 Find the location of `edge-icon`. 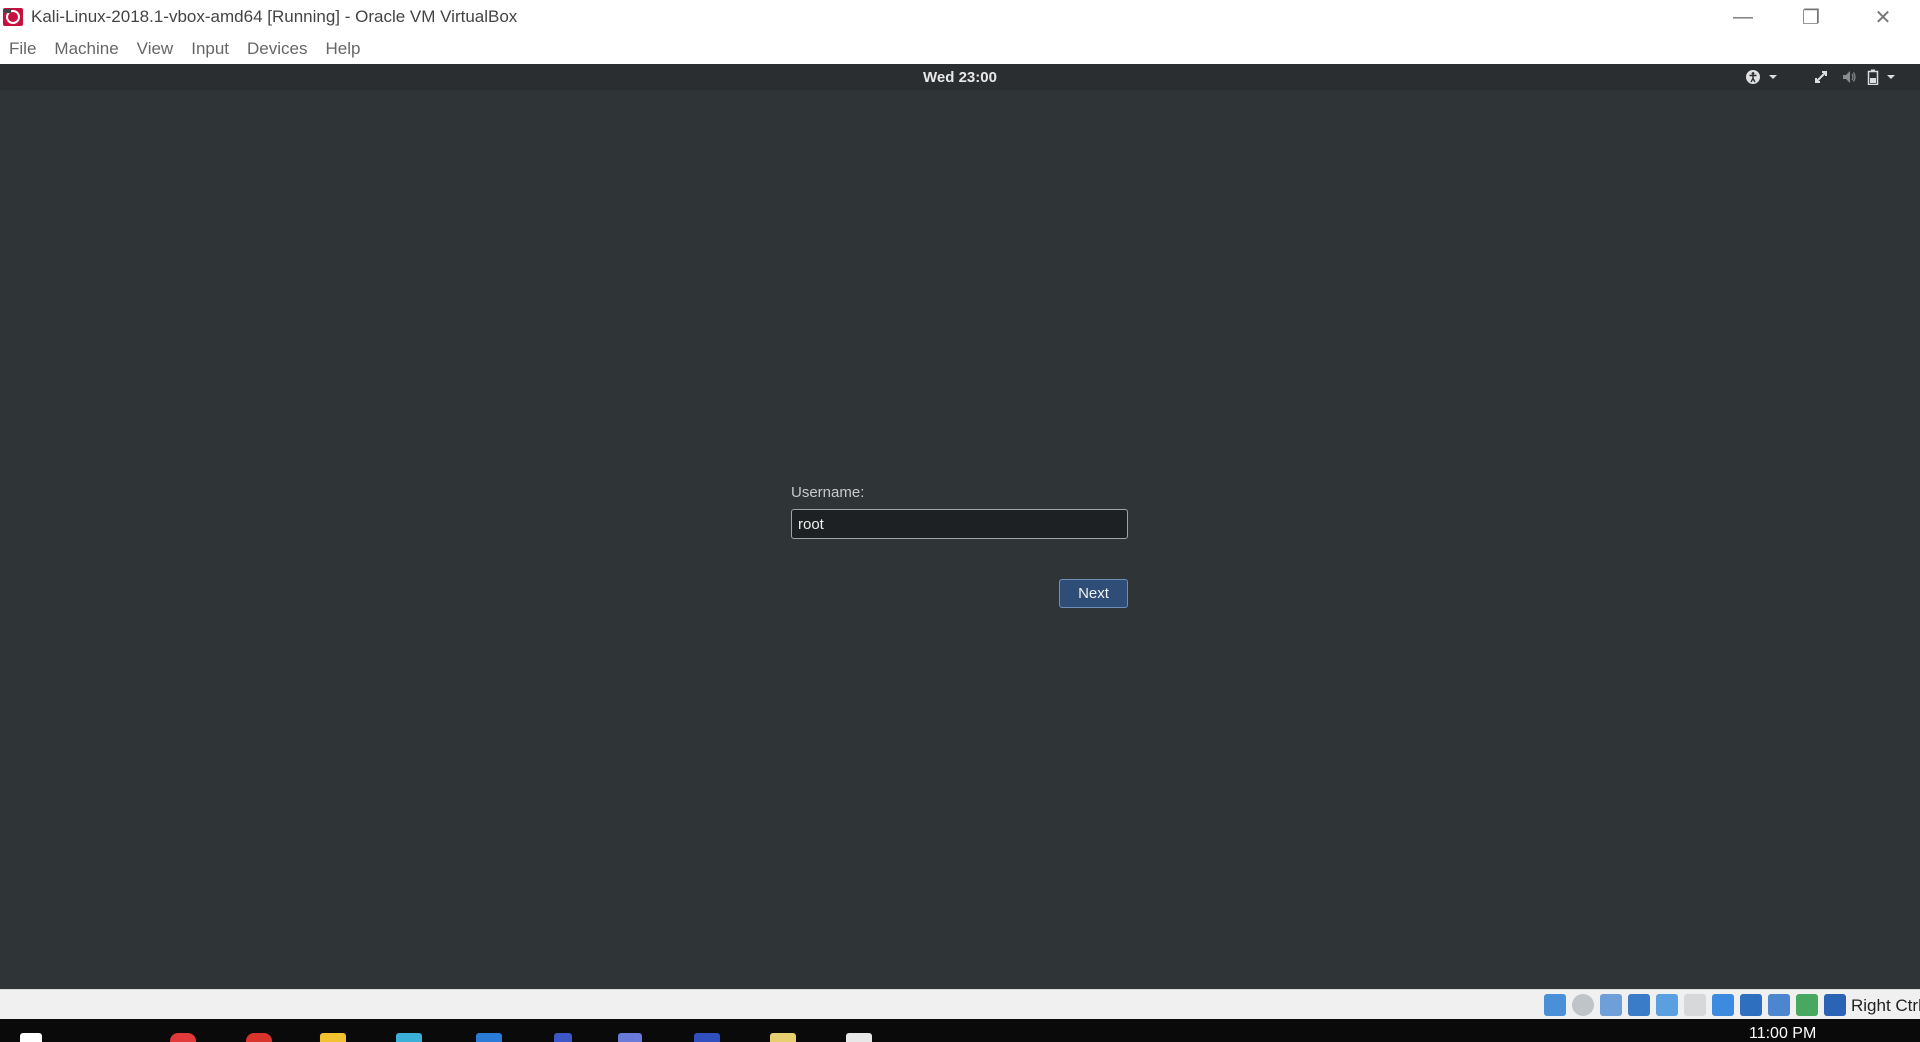

edge-icon is located at coordinates (489, 1037).